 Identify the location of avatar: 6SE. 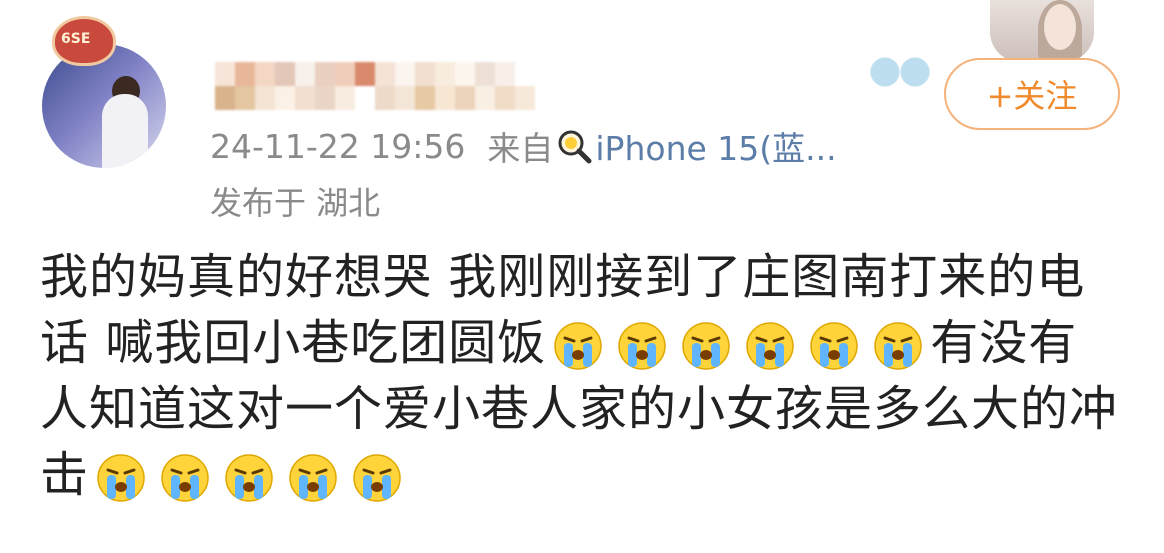
(113, 92).